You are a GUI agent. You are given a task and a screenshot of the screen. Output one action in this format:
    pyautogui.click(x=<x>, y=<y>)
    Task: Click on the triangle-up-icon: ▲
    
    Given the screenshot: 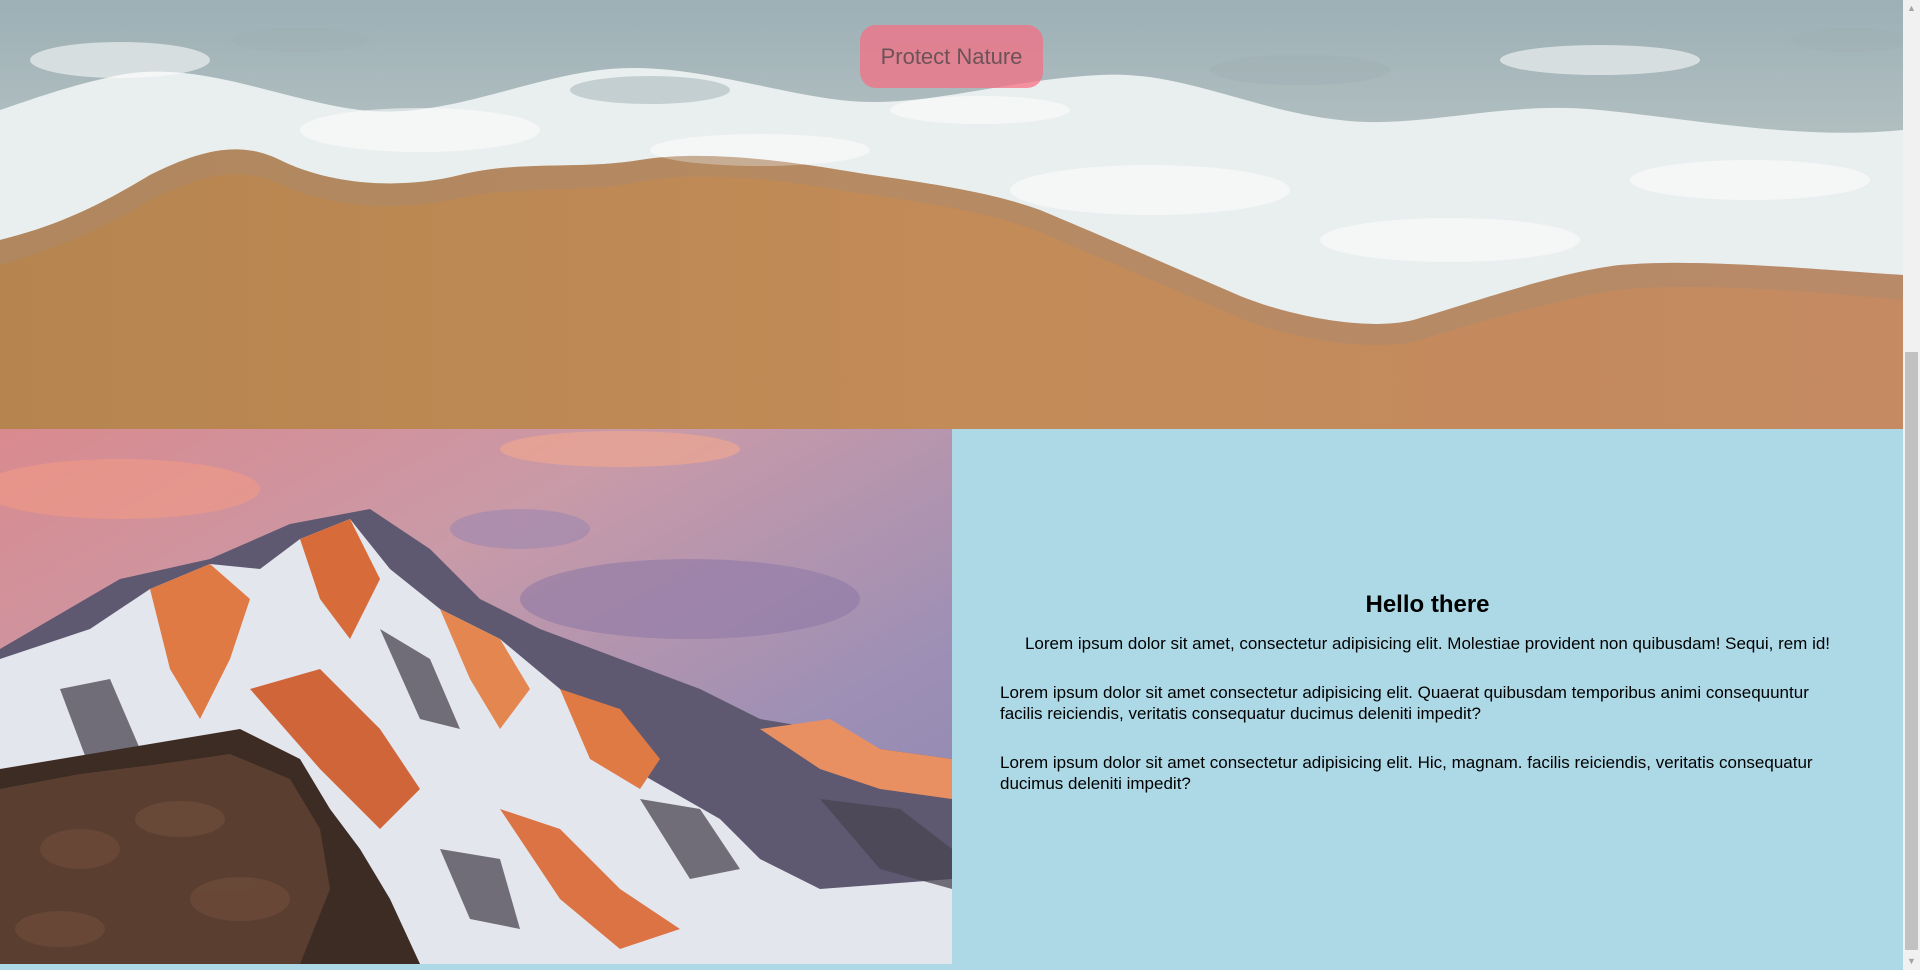 What is the action you would take?
    pyautogui.click(x=1911, y=8)
    